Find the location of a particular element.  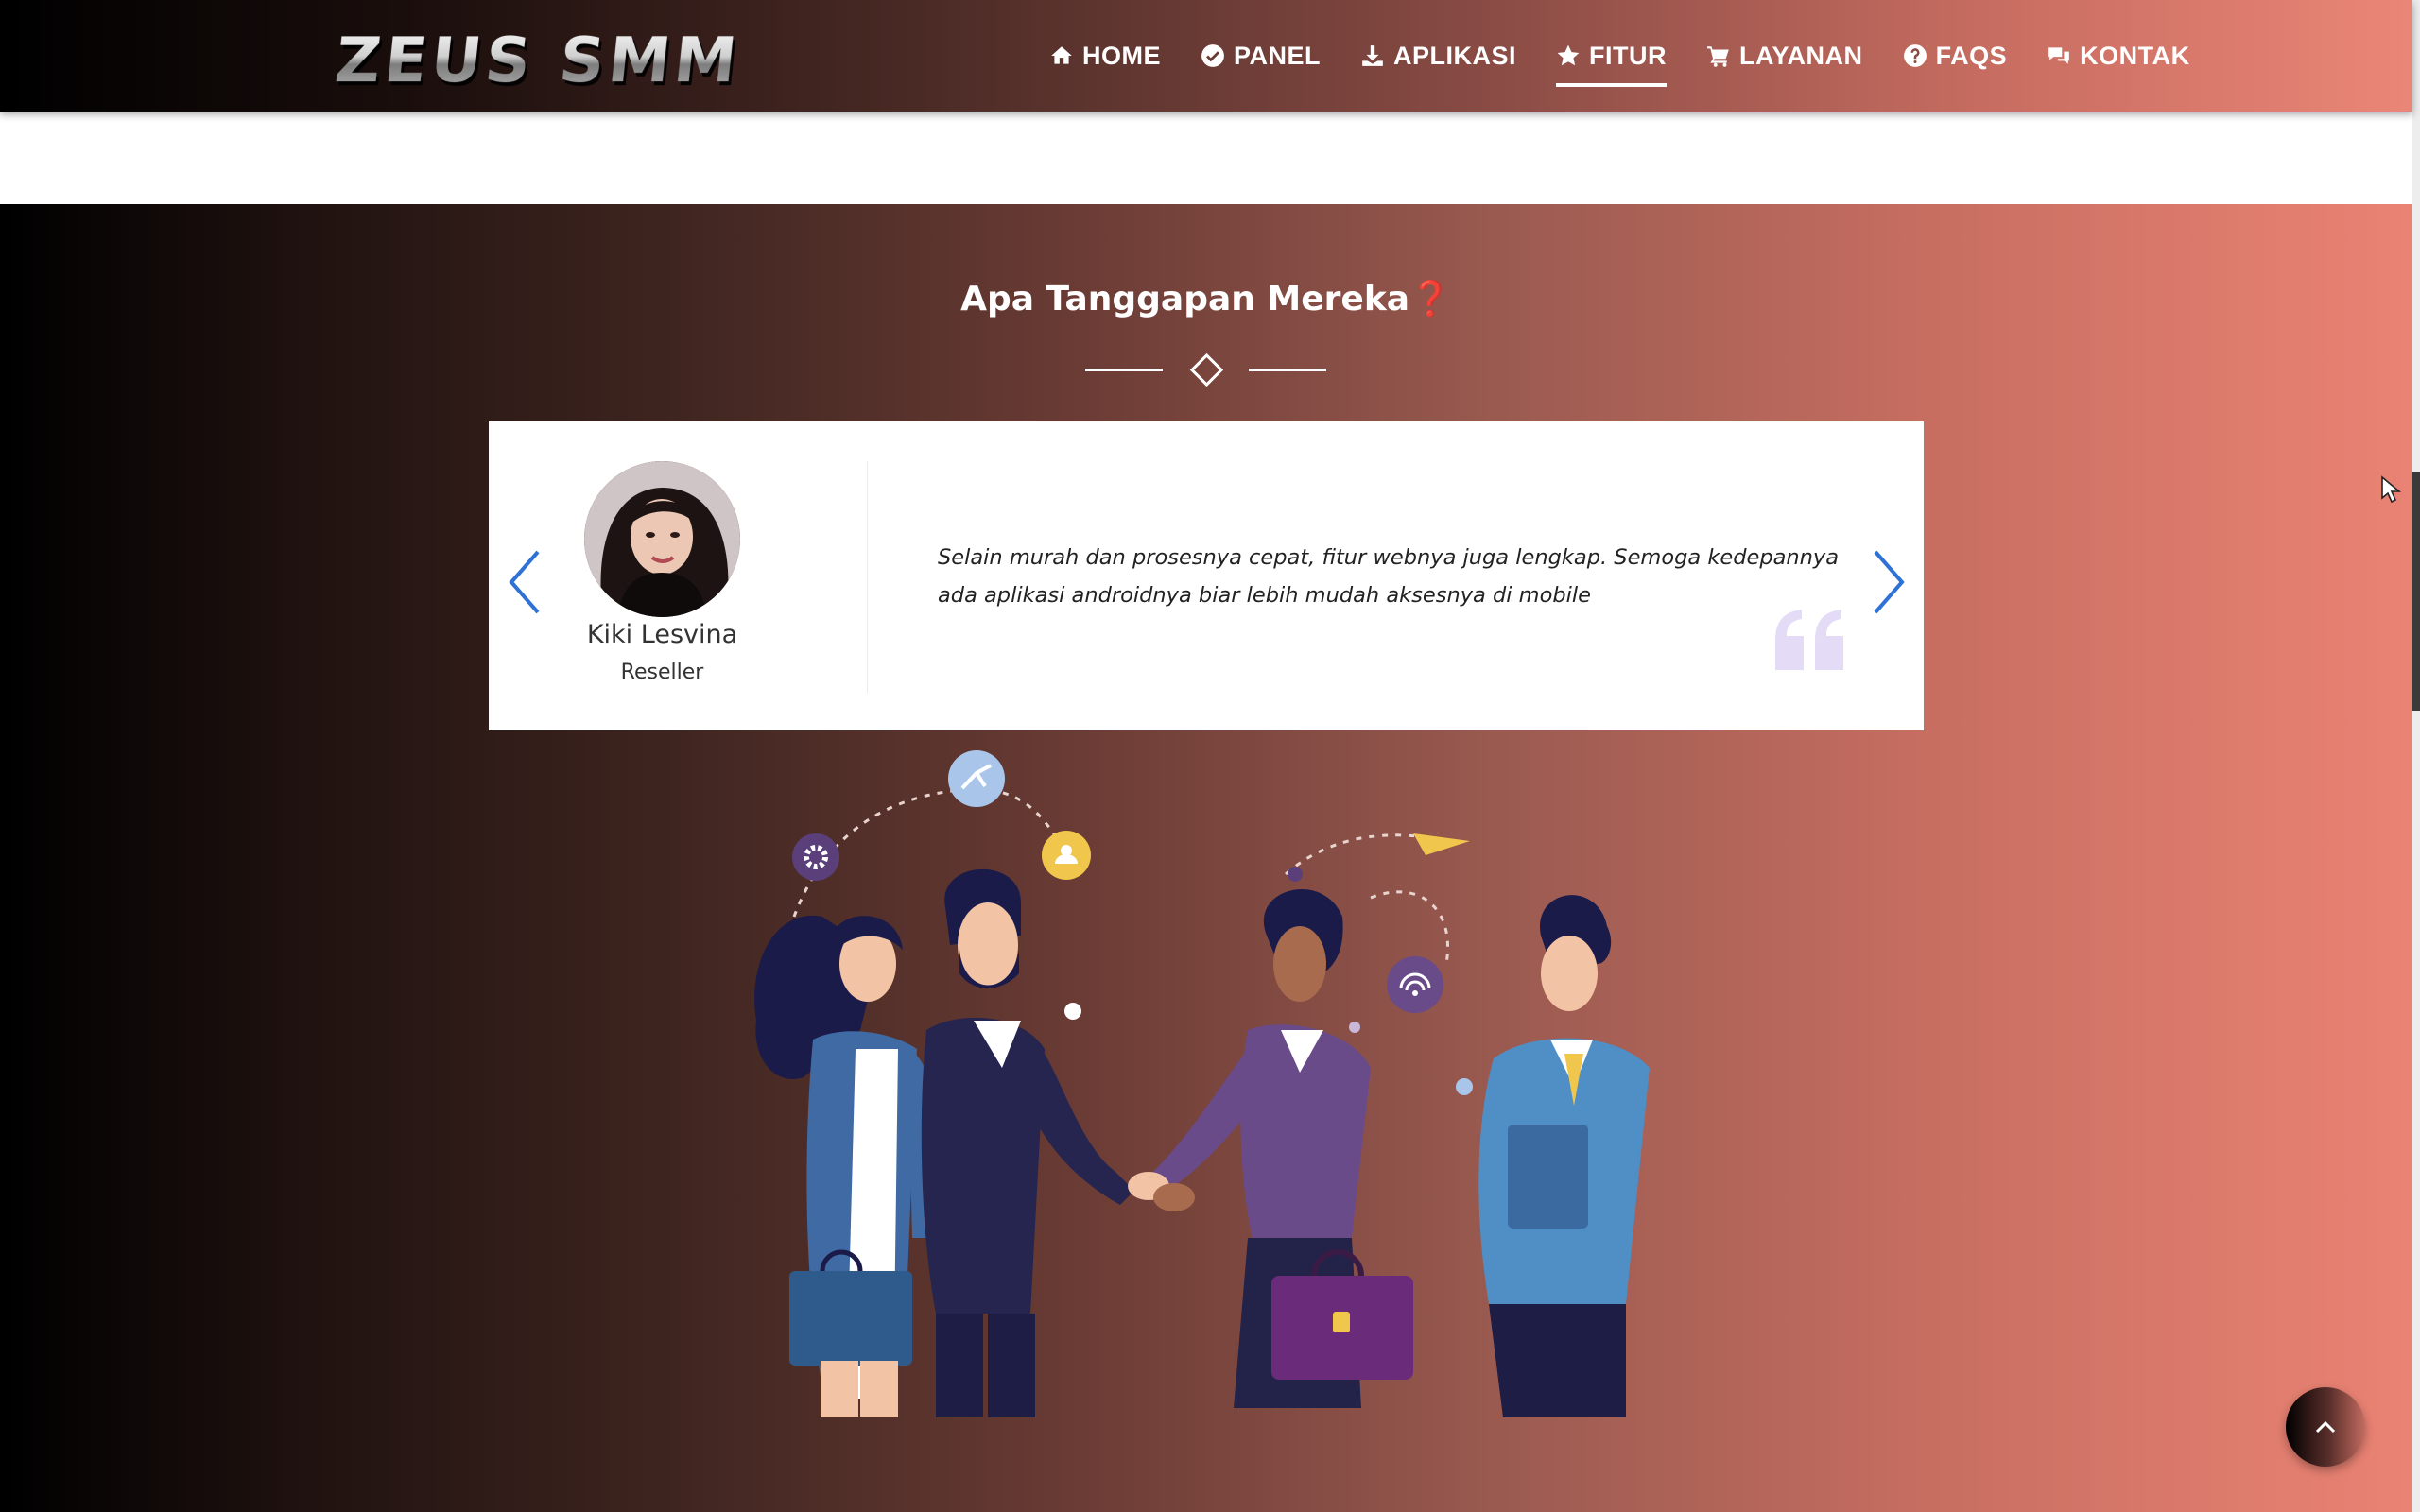

nav-item-label: FITUR is located at coordinates (1629, 55).